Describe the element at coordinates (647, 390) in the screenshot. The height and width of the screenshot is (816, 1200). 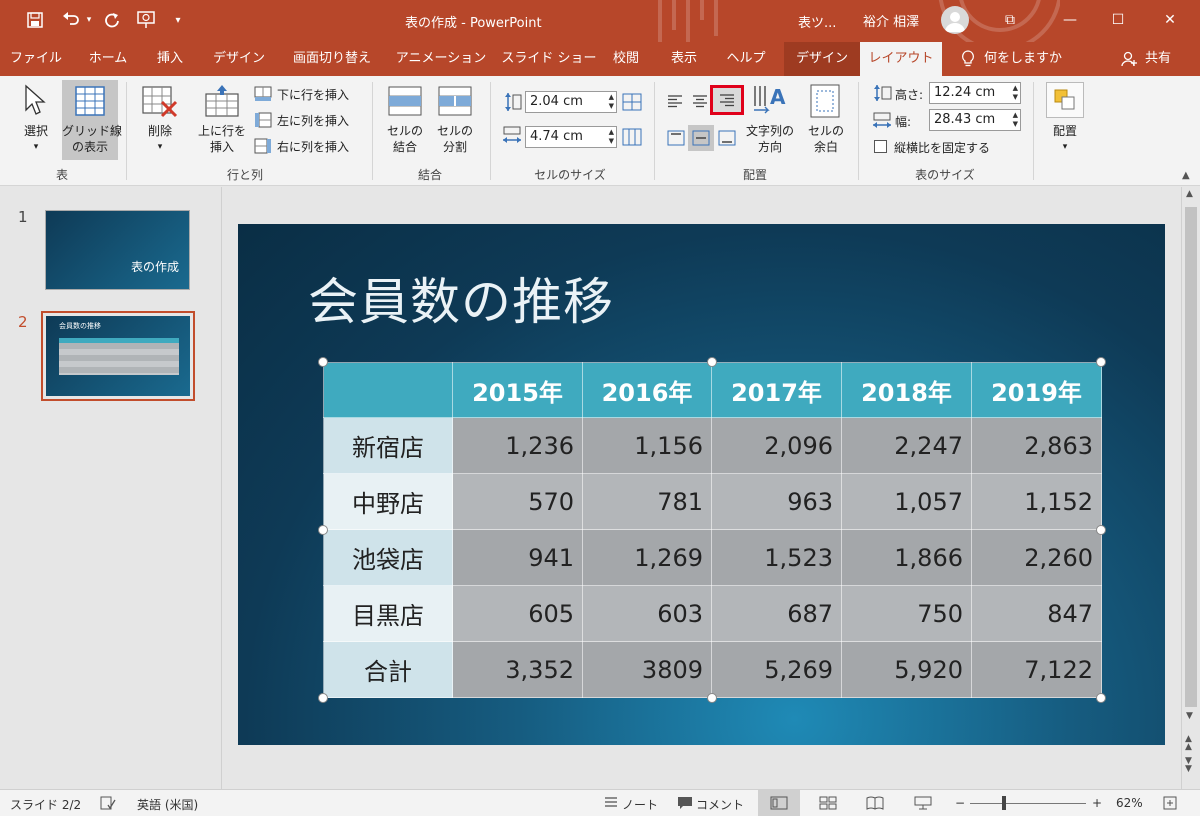
I see `table-header-cell: 2016年` at that location.